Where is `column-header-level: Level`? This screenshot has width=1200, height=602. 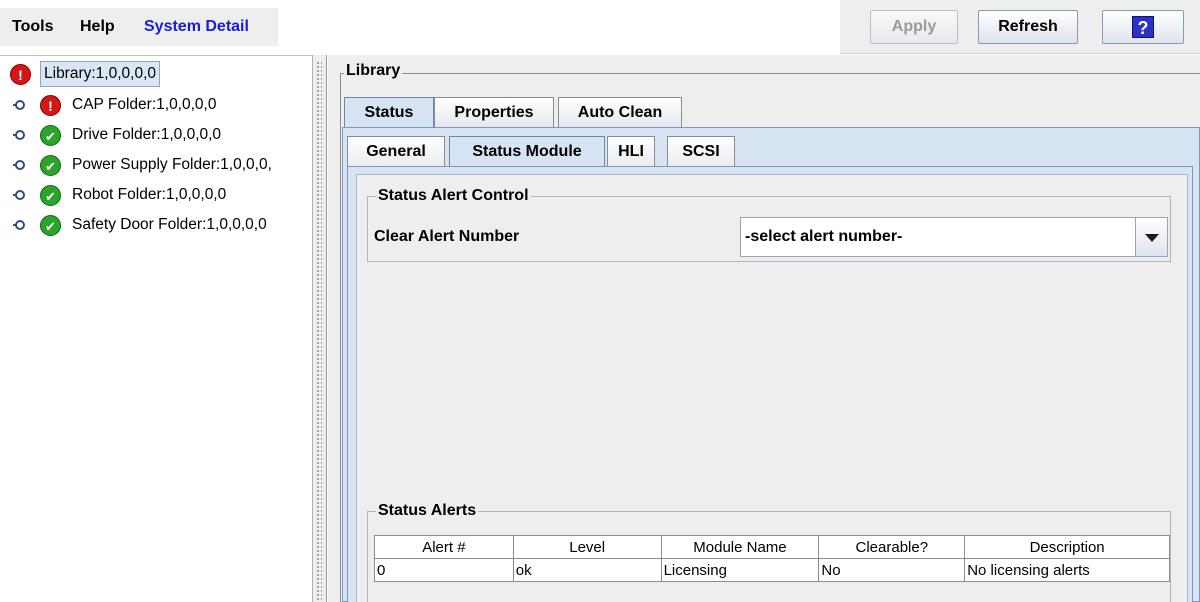
column-header-level: Level is located at coordinates (587, 547).